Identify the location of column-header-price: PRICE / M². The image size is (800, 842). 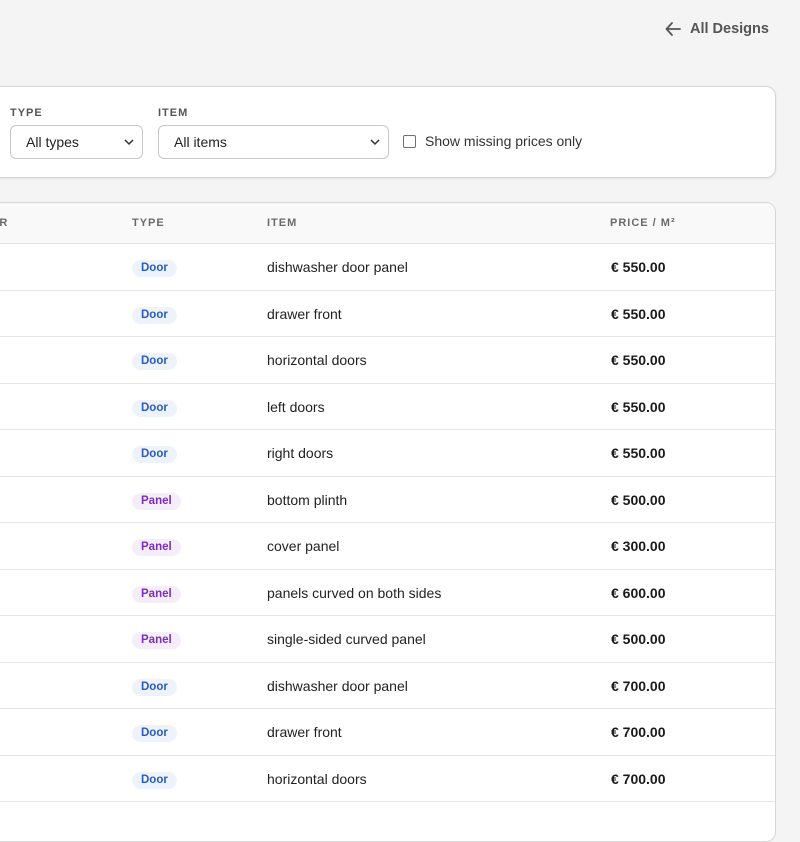
(643, 223).